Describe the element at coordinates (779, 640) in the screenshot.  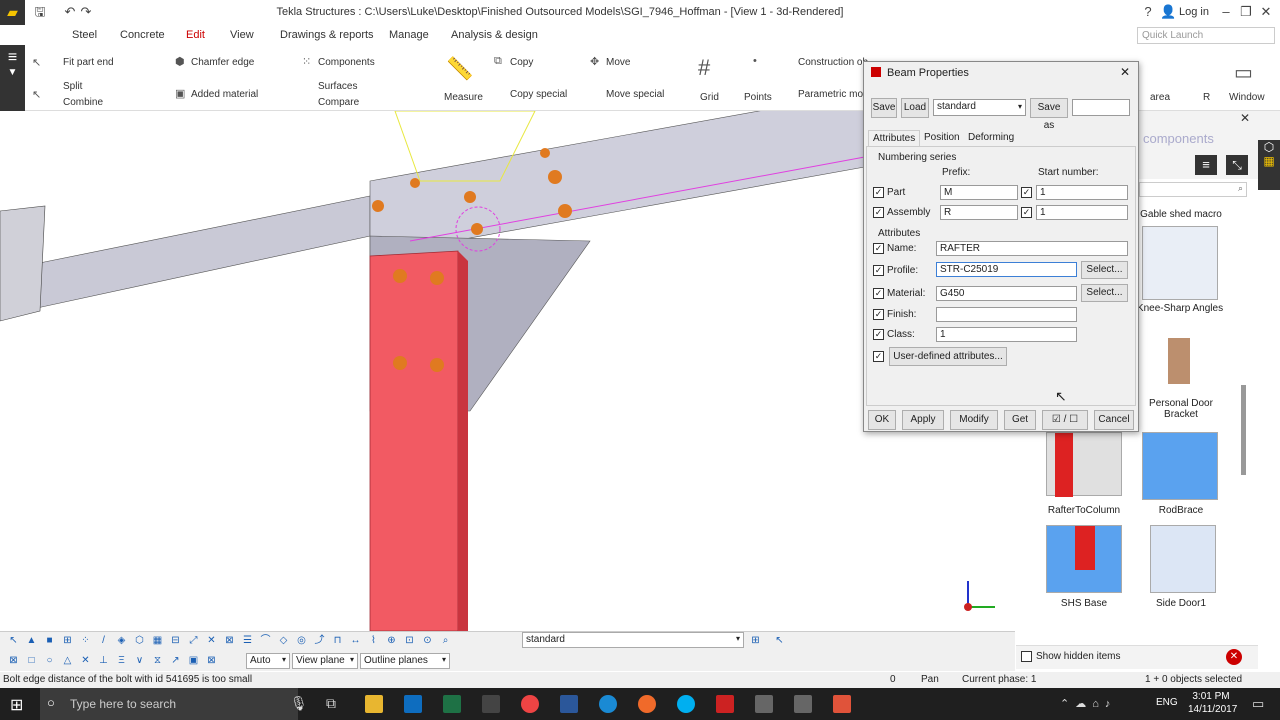
I see `pointer-settings-icon: ↖` at that location.